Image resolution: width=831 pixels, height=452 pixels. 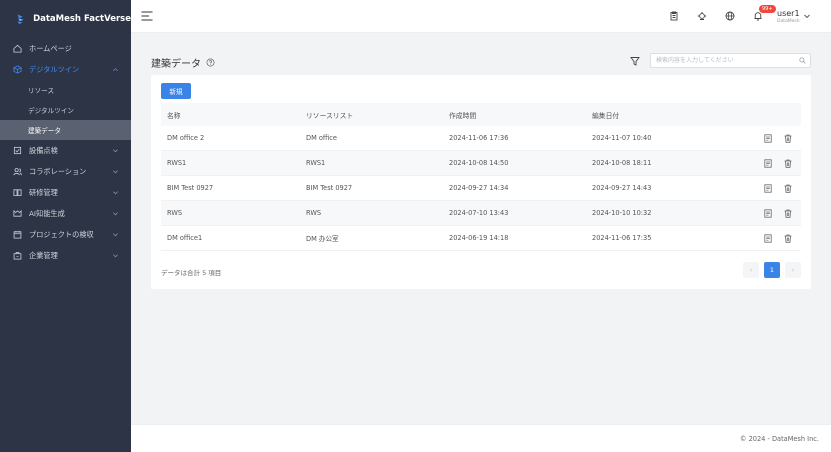 I want to click on building-icon, so click(x=17, y=255).